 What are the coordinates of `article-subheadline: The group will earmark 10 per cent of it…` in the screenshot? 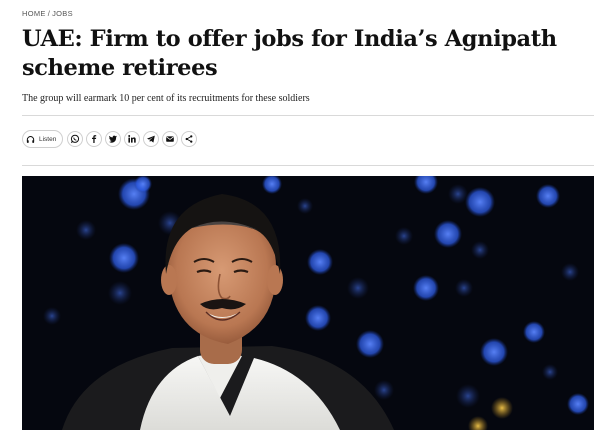 It's located at (166, 98).